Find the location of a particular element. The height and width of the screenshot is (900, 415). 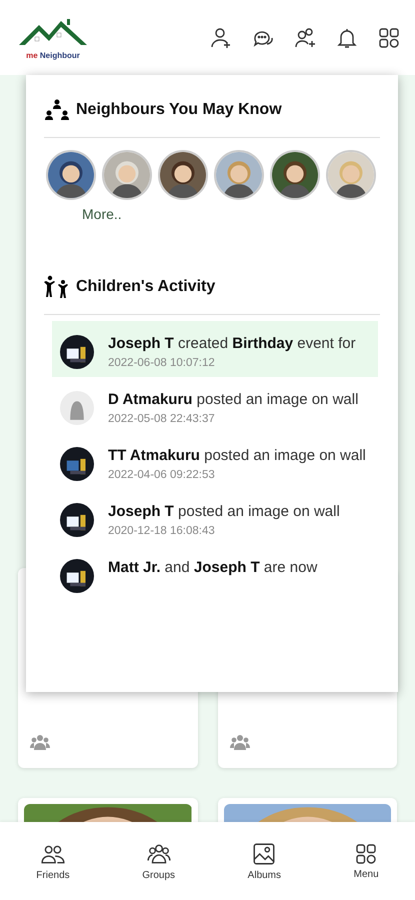

section-title: Children's Activity is located at coordinates (146, 287).